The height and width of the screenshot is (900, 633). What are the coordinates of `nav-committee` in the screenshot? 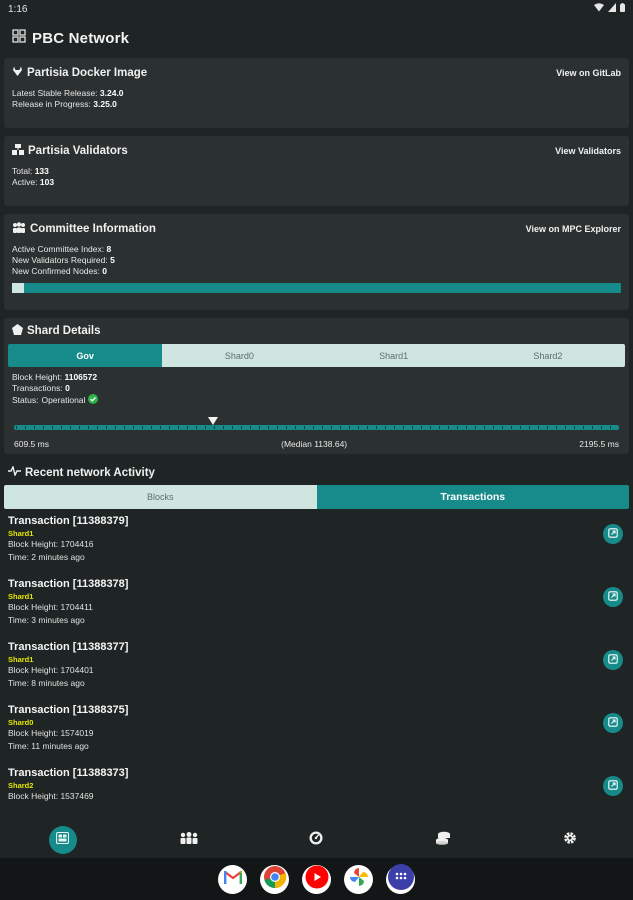 It's located at (189, 840).